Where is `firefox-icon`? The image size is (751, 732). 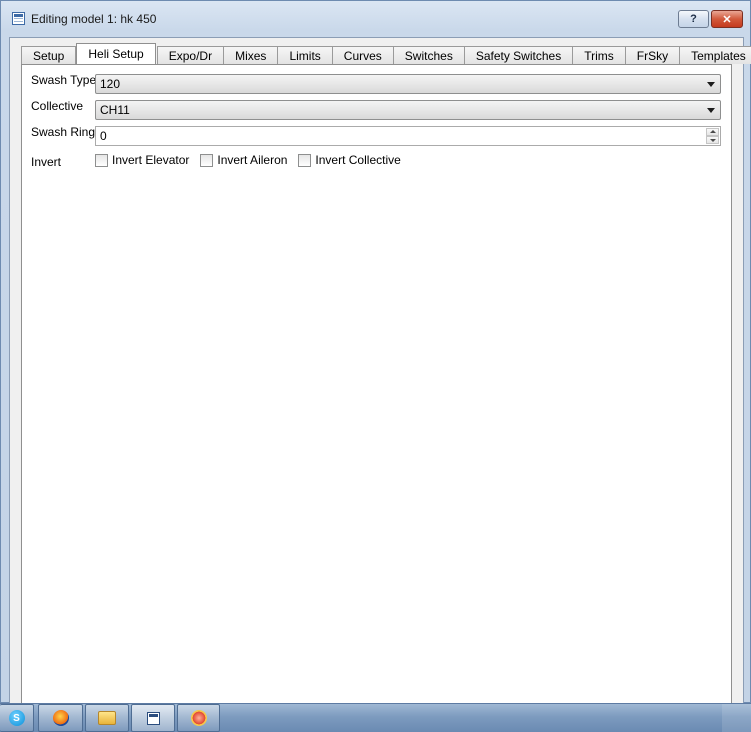 firefox-icon is located at coordinates (60, 718).